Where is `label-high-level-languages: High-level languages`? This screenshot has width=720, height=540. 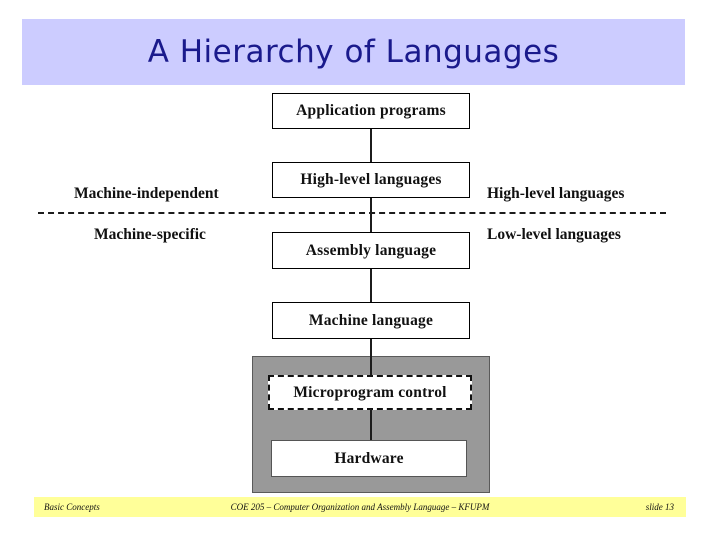 label-high-level-languages: High-level languages is located at coordinates (556, 193).